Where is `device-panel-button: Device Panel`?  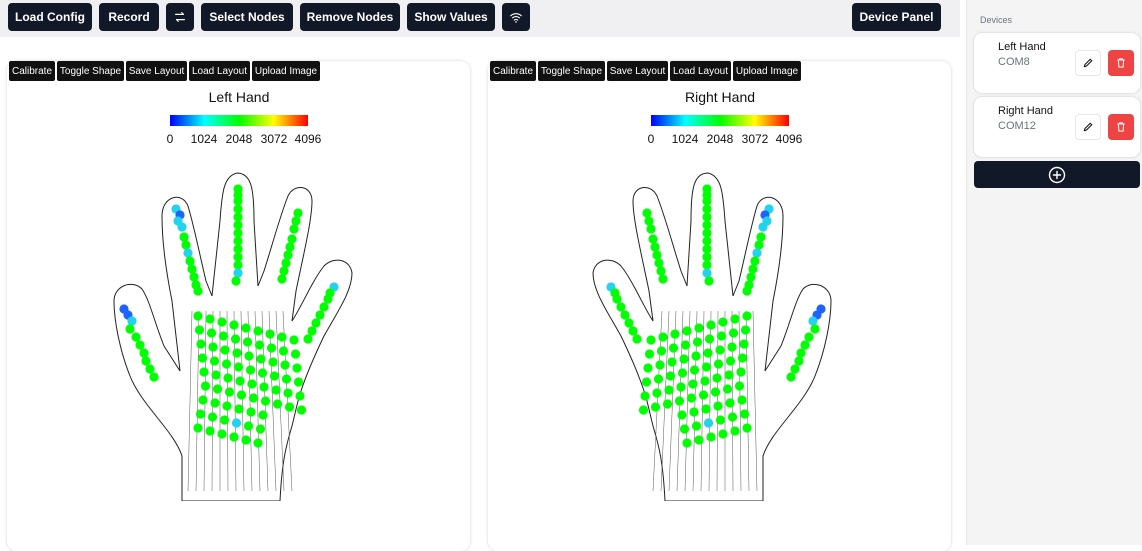 device-panel-button: Device Panel is located at coordinates (896, 17).